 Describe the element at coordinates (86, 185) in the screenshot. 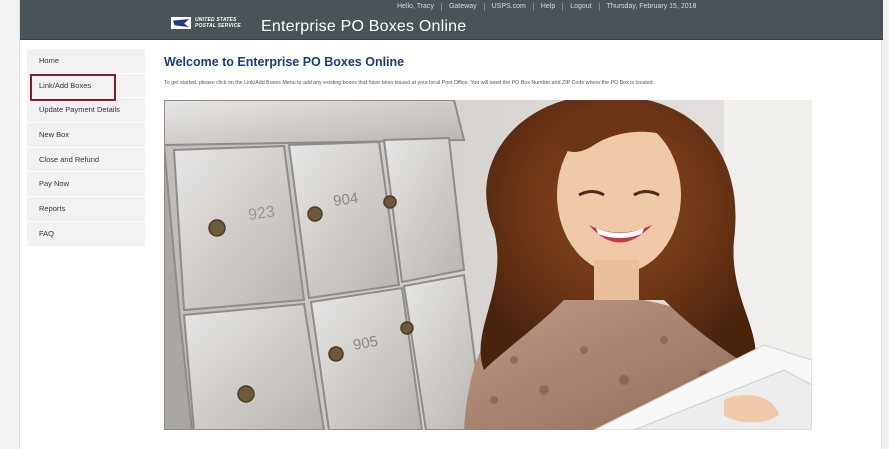

I see `sidebar-item-pay-now: Pay Now` at that location.